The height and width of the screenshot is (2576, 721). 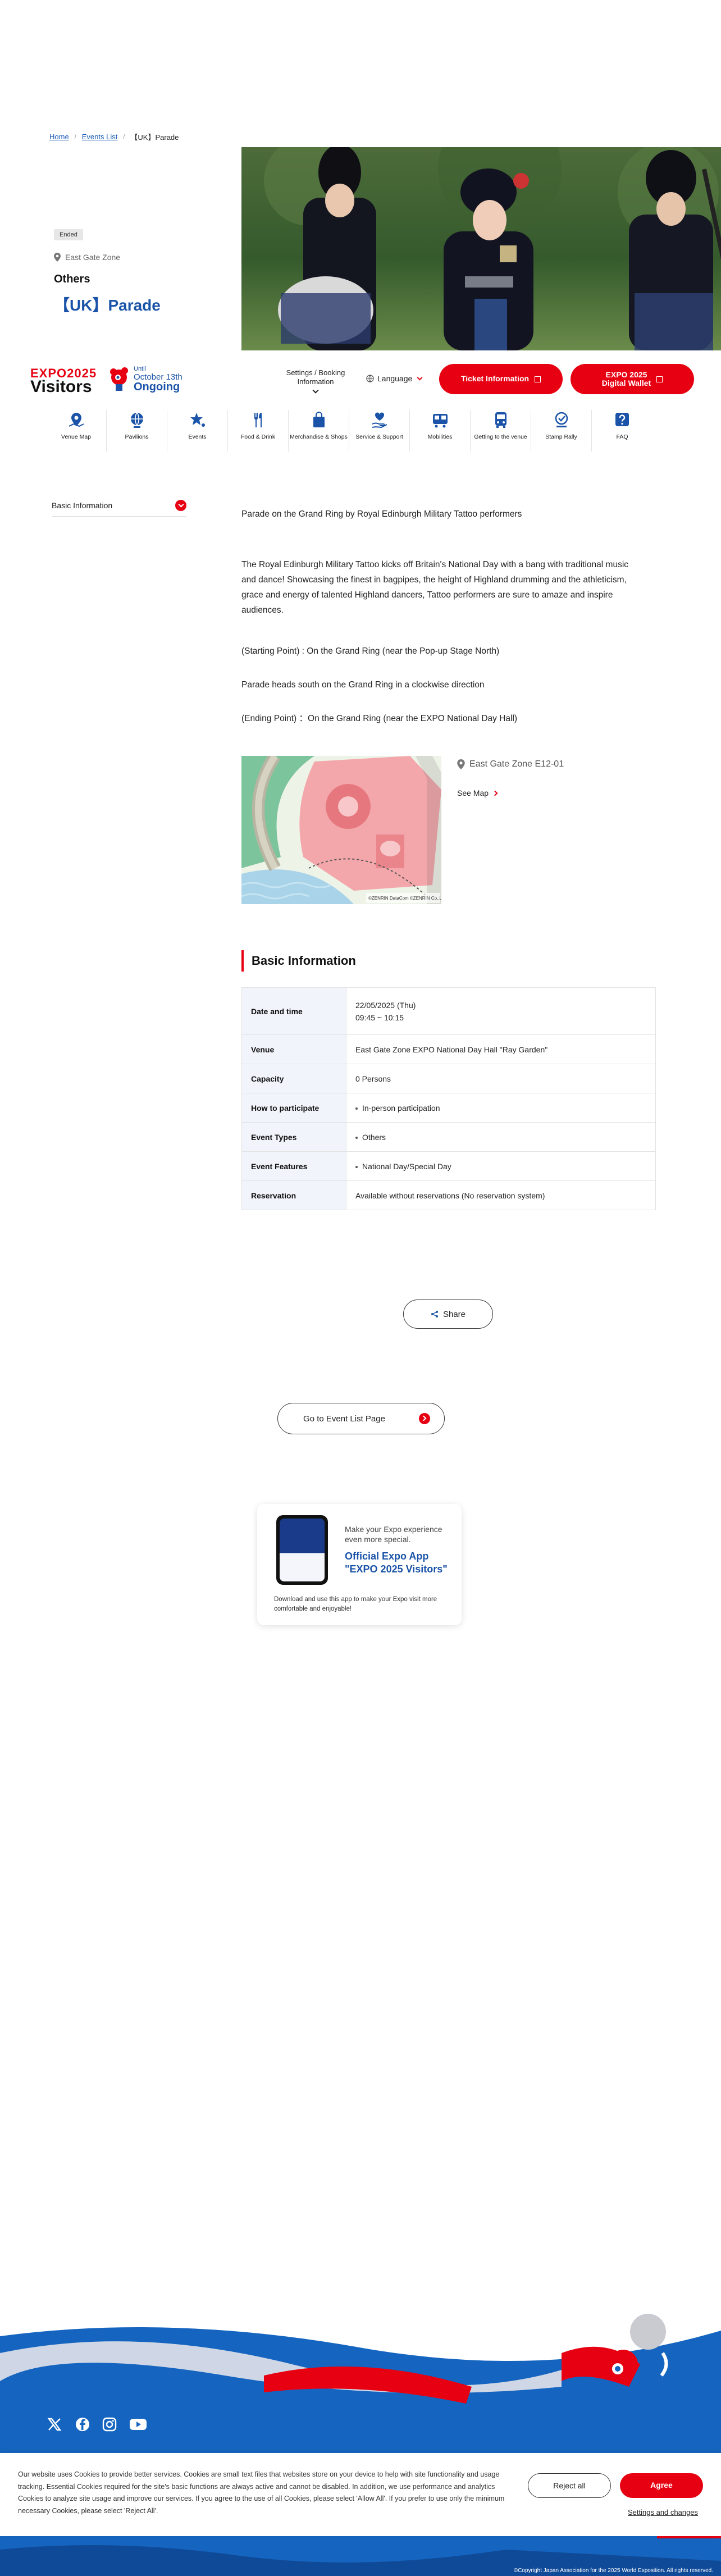 What do you see at coordinates (380, 1017) in the screenshot?
I see `event-time: 09:45 ~ 10:15` at bounding box center [380, 1017].